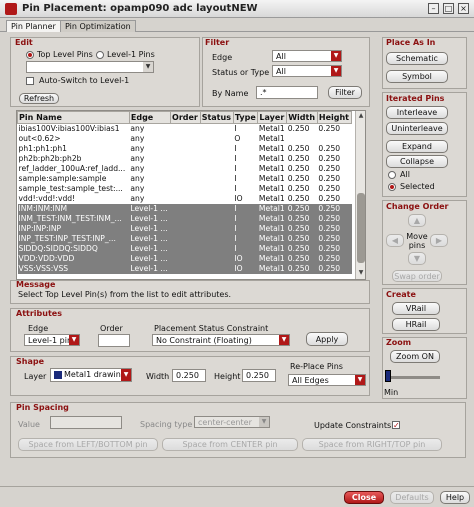 This screenshot has height=507, width=474. I want to click on table-row: sample:sample:sample any I Metal1 0.250 0.250, so click(184, 178).